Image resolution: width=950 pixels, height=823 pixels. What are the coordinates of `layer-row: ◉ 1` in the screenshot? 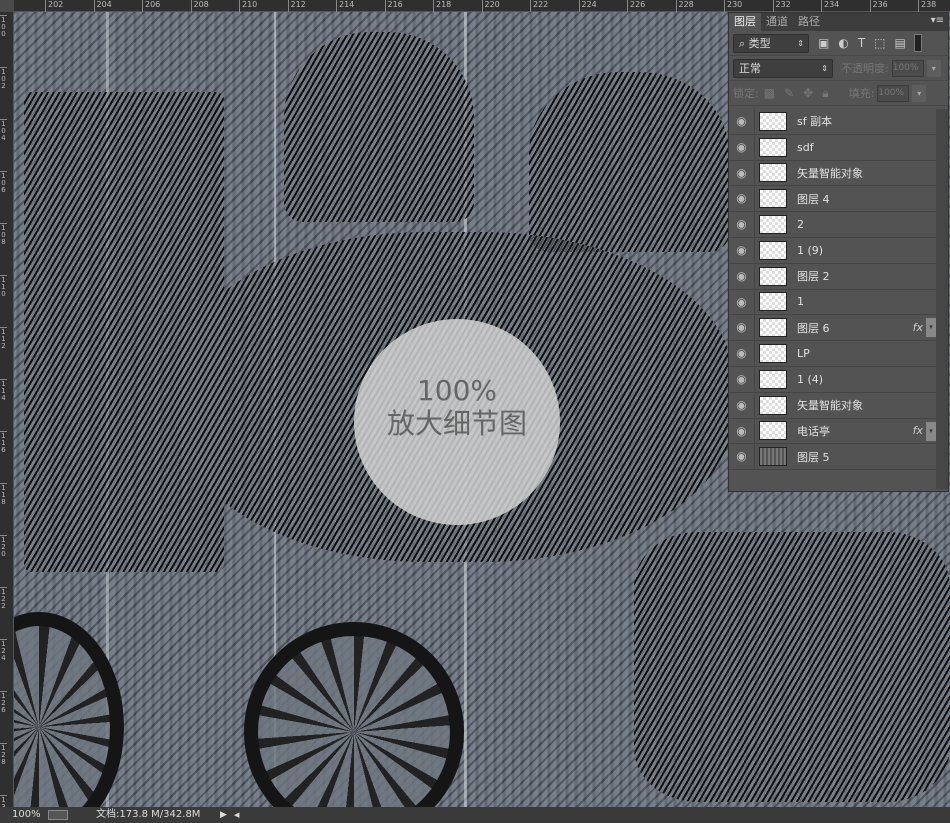 It's located at (833, 302).